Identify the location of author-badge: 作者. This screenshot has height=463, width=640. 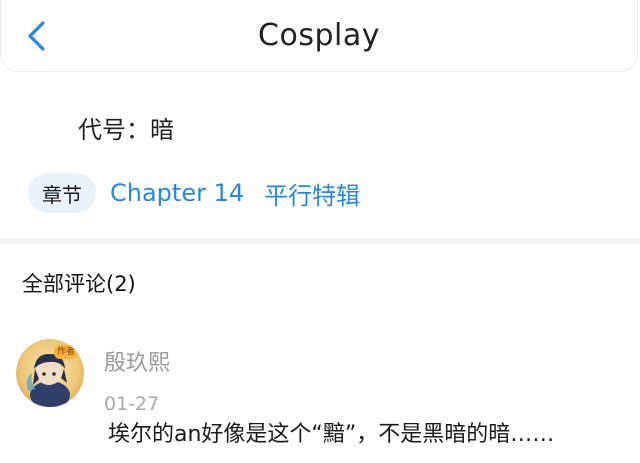
(65, 352).